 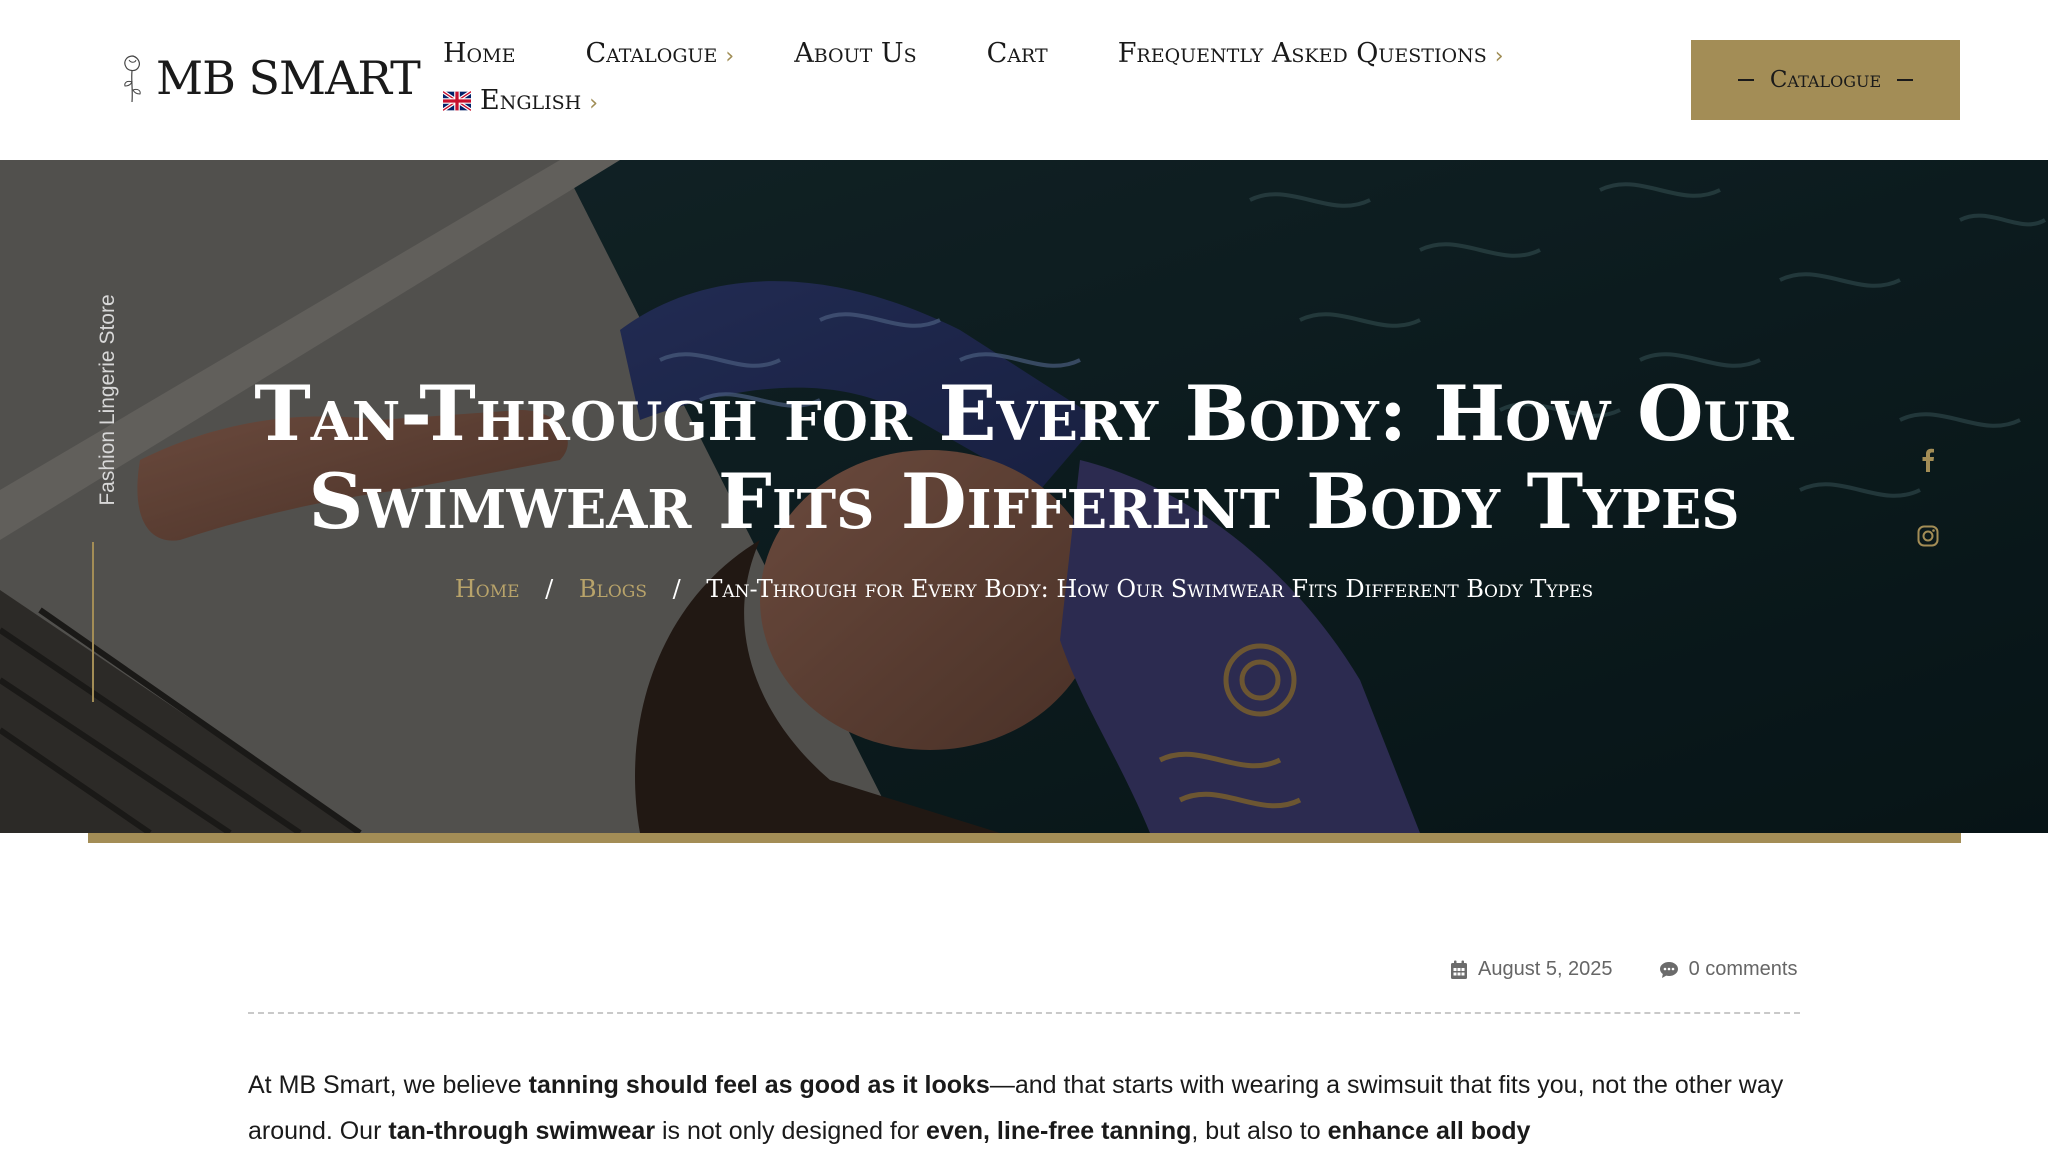 What do you see at coordinates (651, 53) in the screenshot?
I see `nav-item-label: Catalogue` at bounding box center [651, 53].